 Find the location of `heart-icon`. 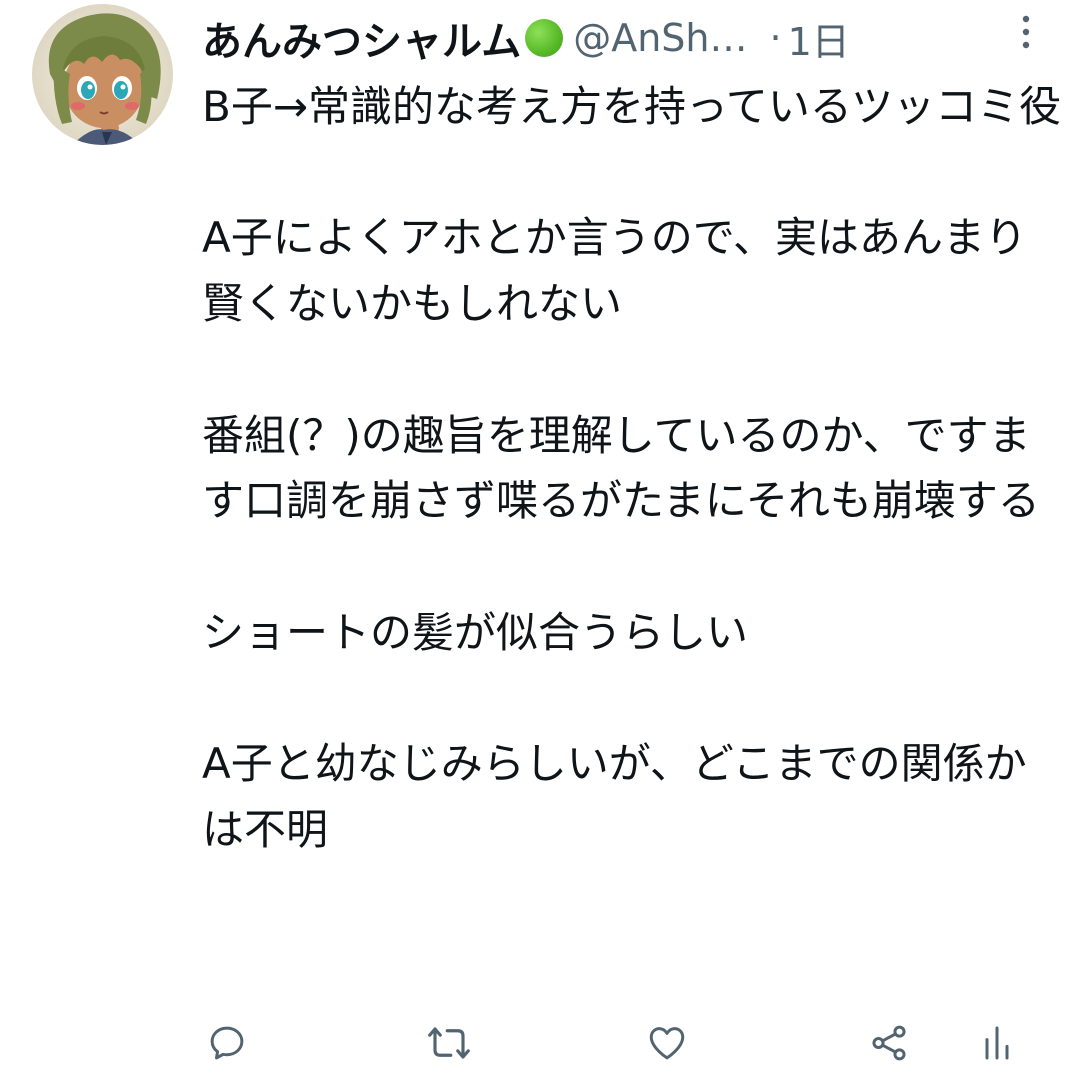

heart-icon is located at coordinates (667, 1043).